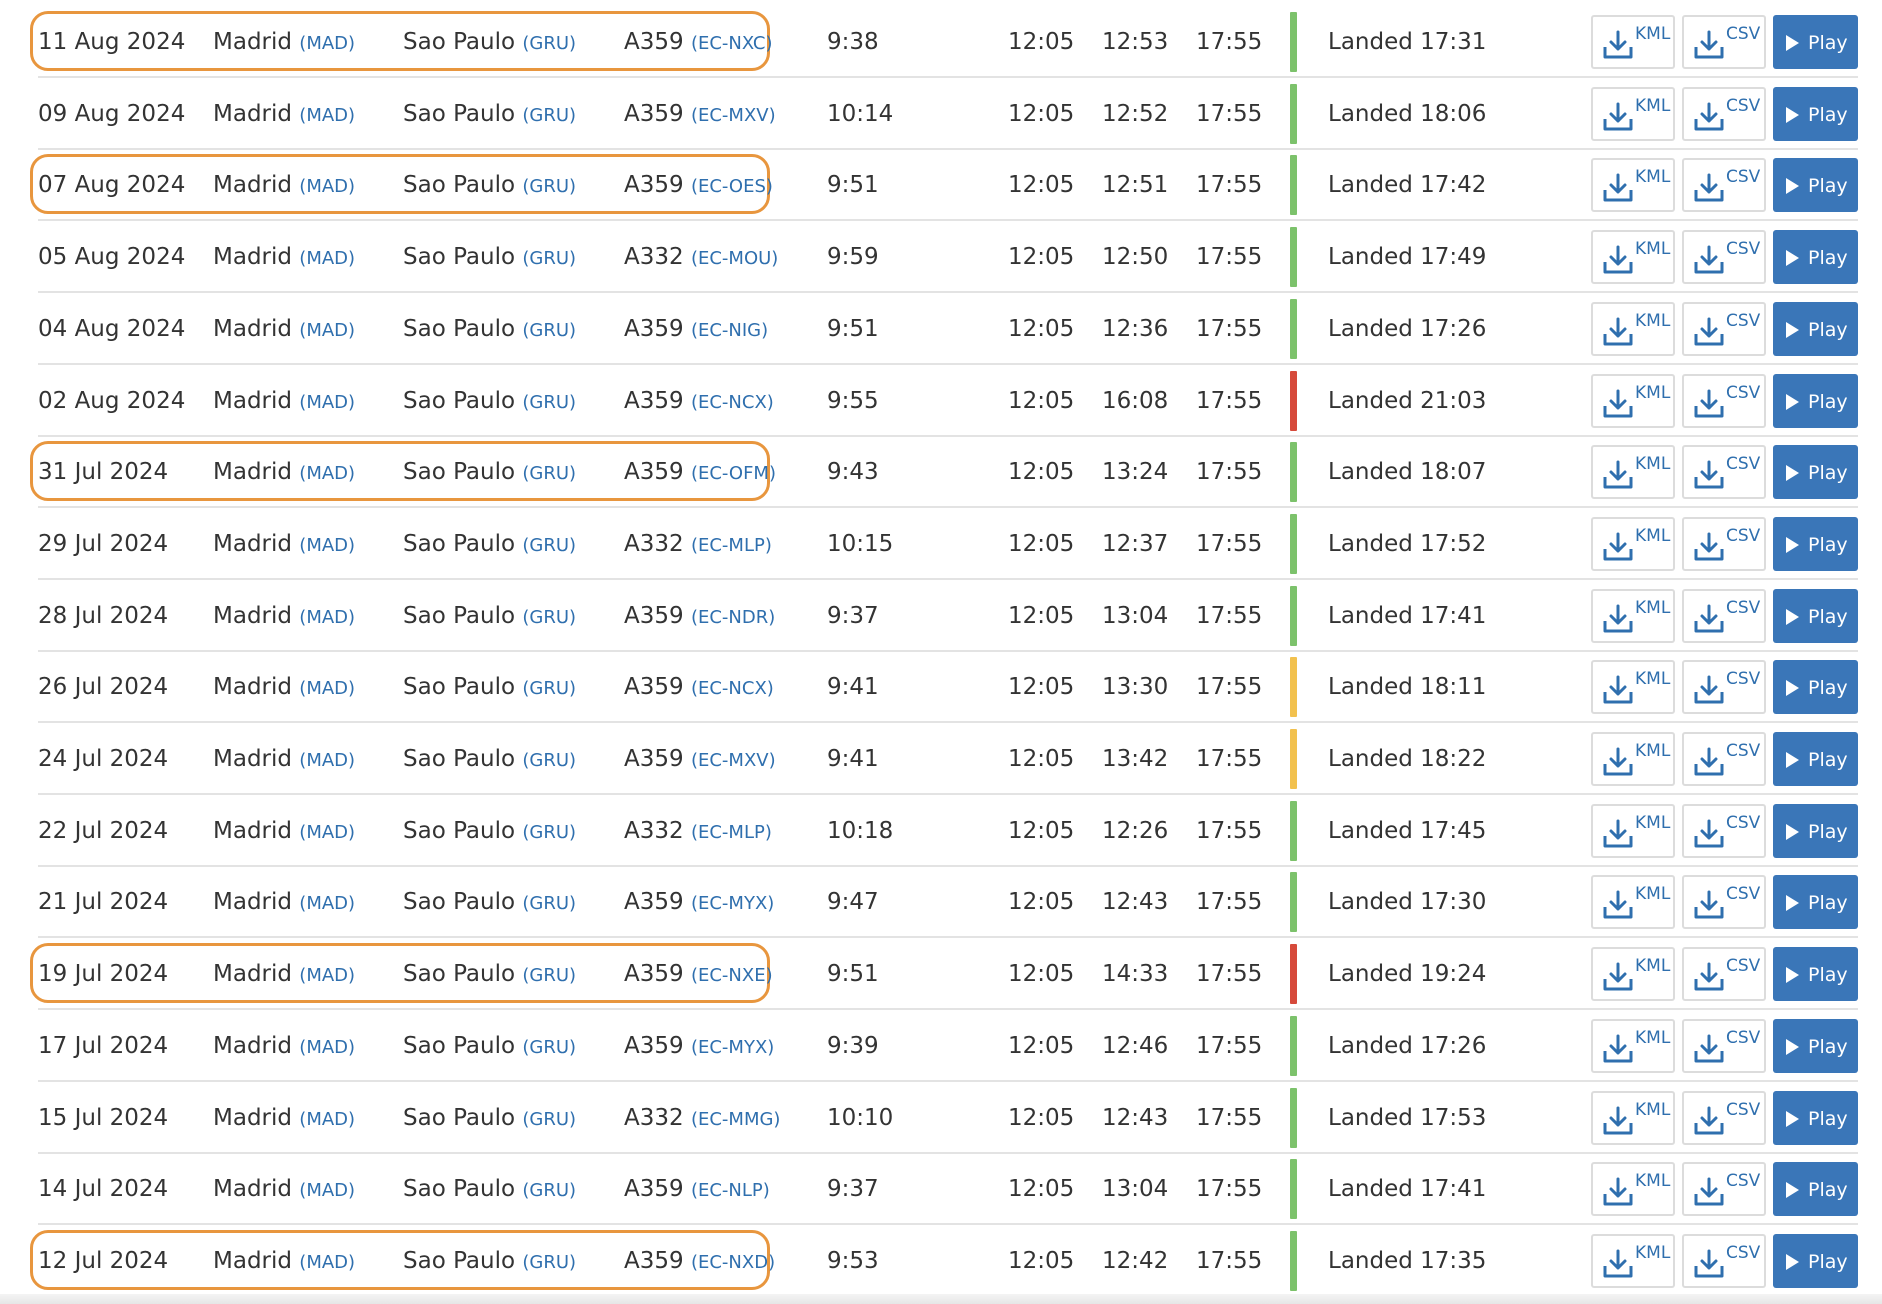 This screenshot has height=1304, width=1882. I want to click on aircraft-registration: (EC-NIG), so click(729, 330).